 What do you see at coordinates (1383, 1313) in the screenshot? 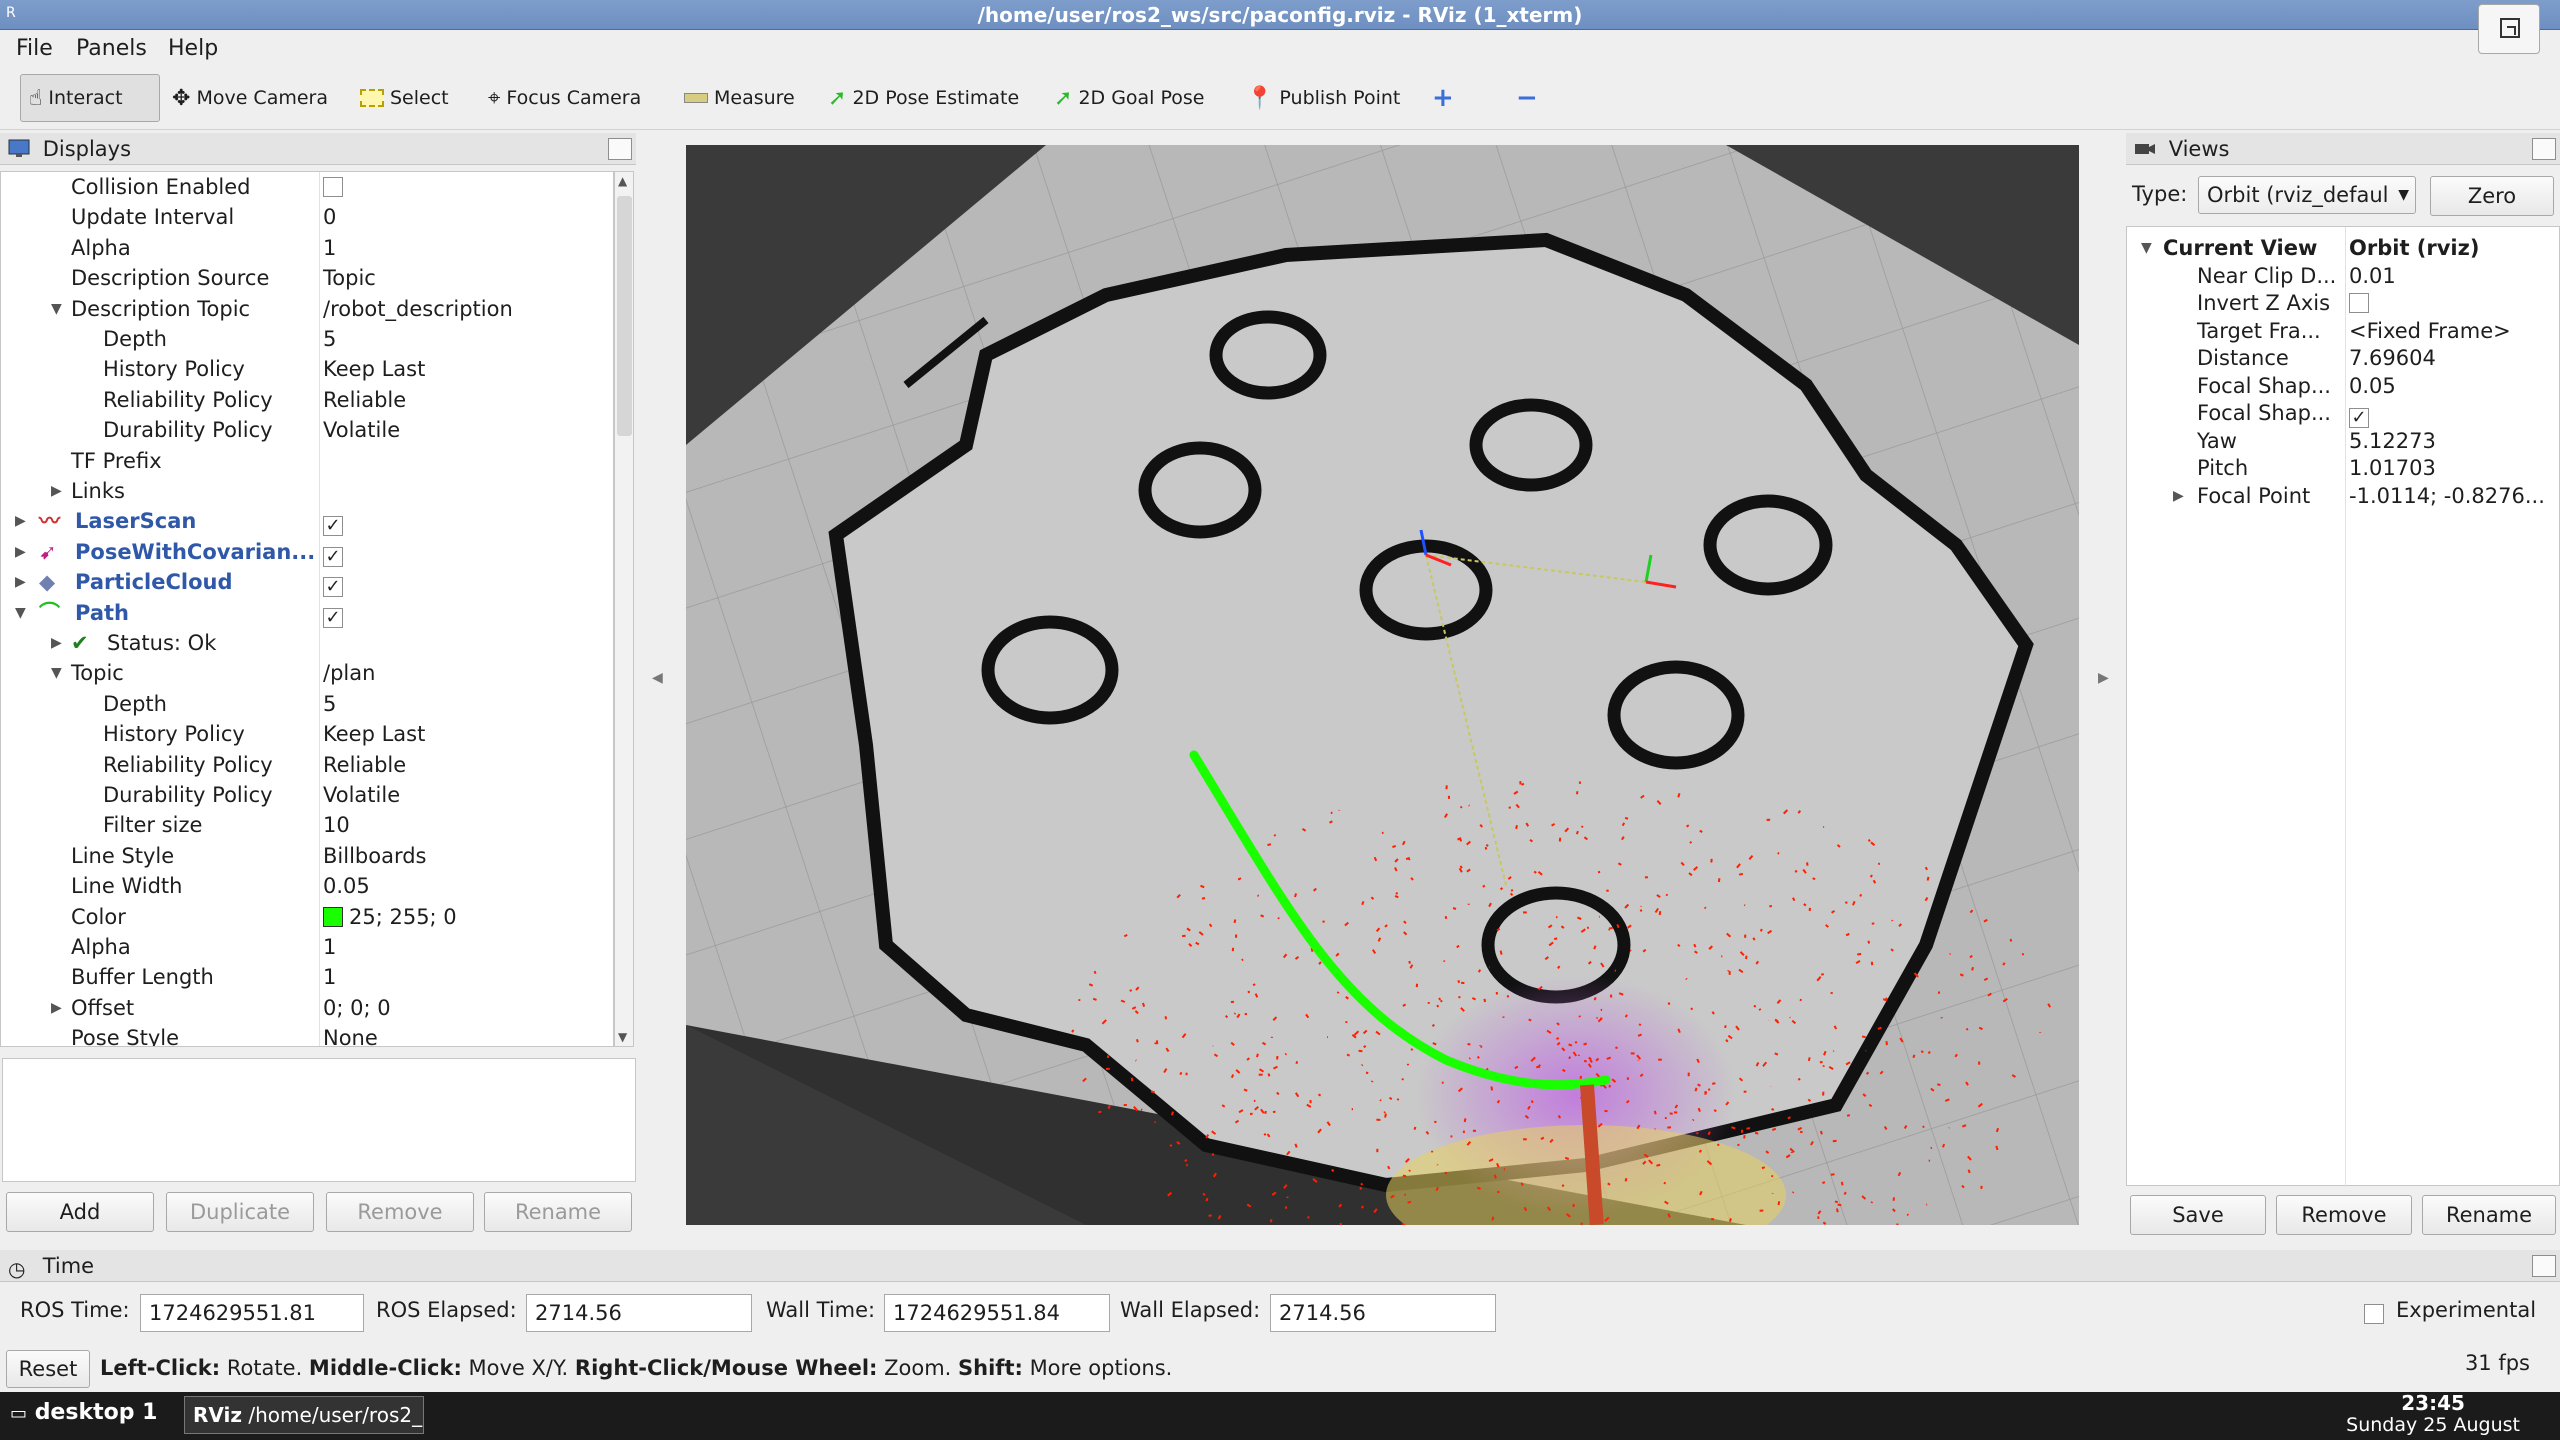
I see `wall-elapsed-field: 2714.56` at bounding box center [1383, 1313].